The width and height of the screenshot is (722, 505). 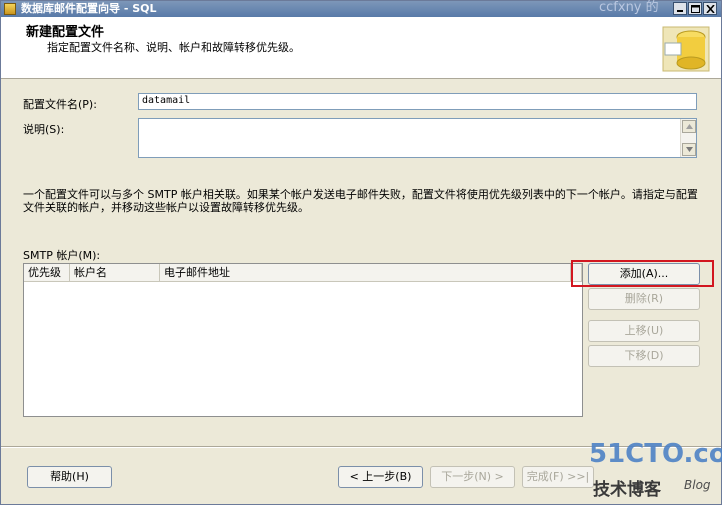 I want to click on arrow-up-icon, so click(x=689, y=126).